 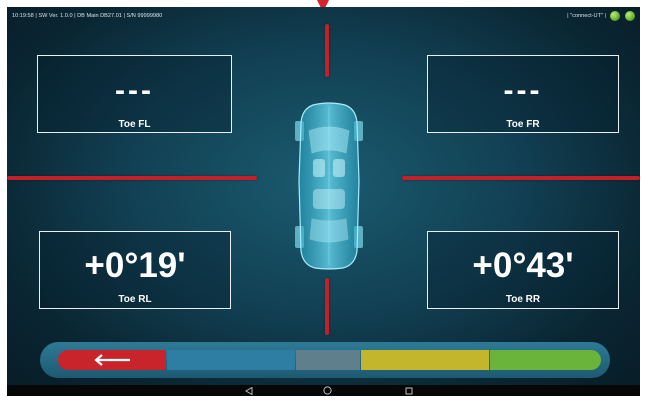 I want to click on toe-rl-box: +0°19' Toe RL, so click(x=135, y=270).